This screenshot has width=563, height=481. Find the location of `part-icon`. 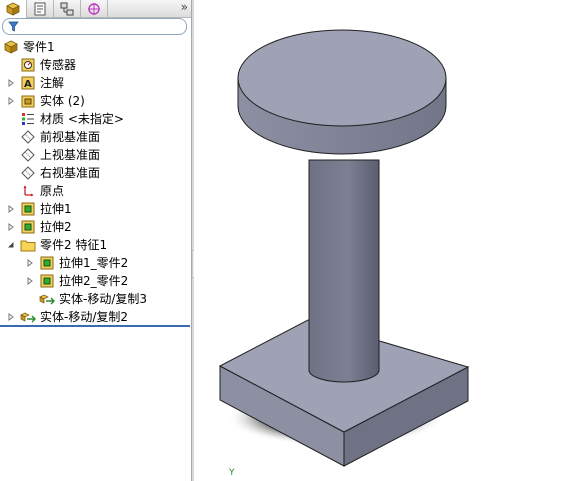

part-icon is located at coordinates (11, 47).